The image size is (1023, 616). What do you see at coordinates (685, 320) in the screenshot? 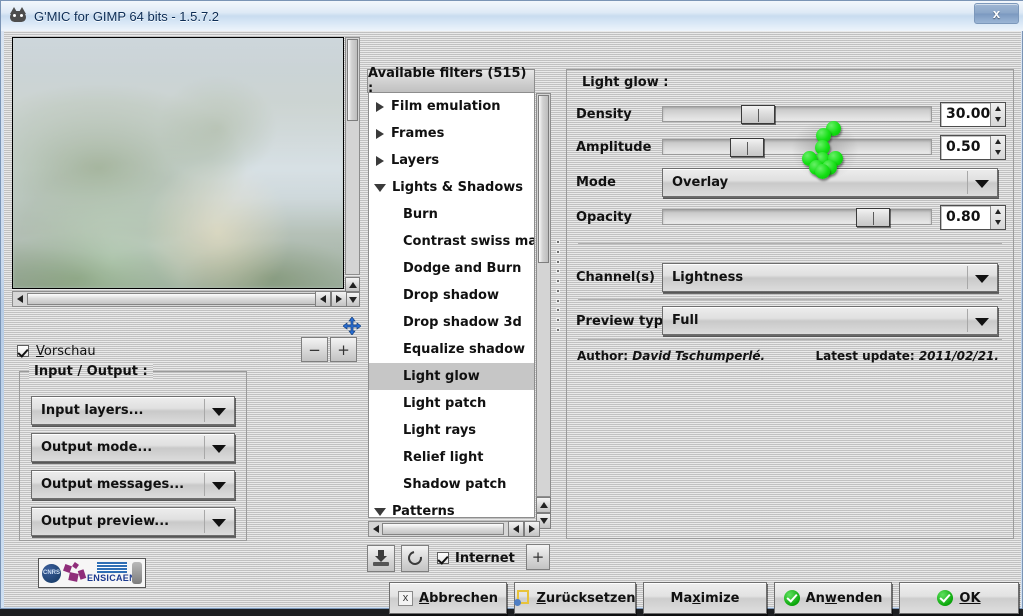
I see `preview-type-value: Full` at bounding box center [685, 320].